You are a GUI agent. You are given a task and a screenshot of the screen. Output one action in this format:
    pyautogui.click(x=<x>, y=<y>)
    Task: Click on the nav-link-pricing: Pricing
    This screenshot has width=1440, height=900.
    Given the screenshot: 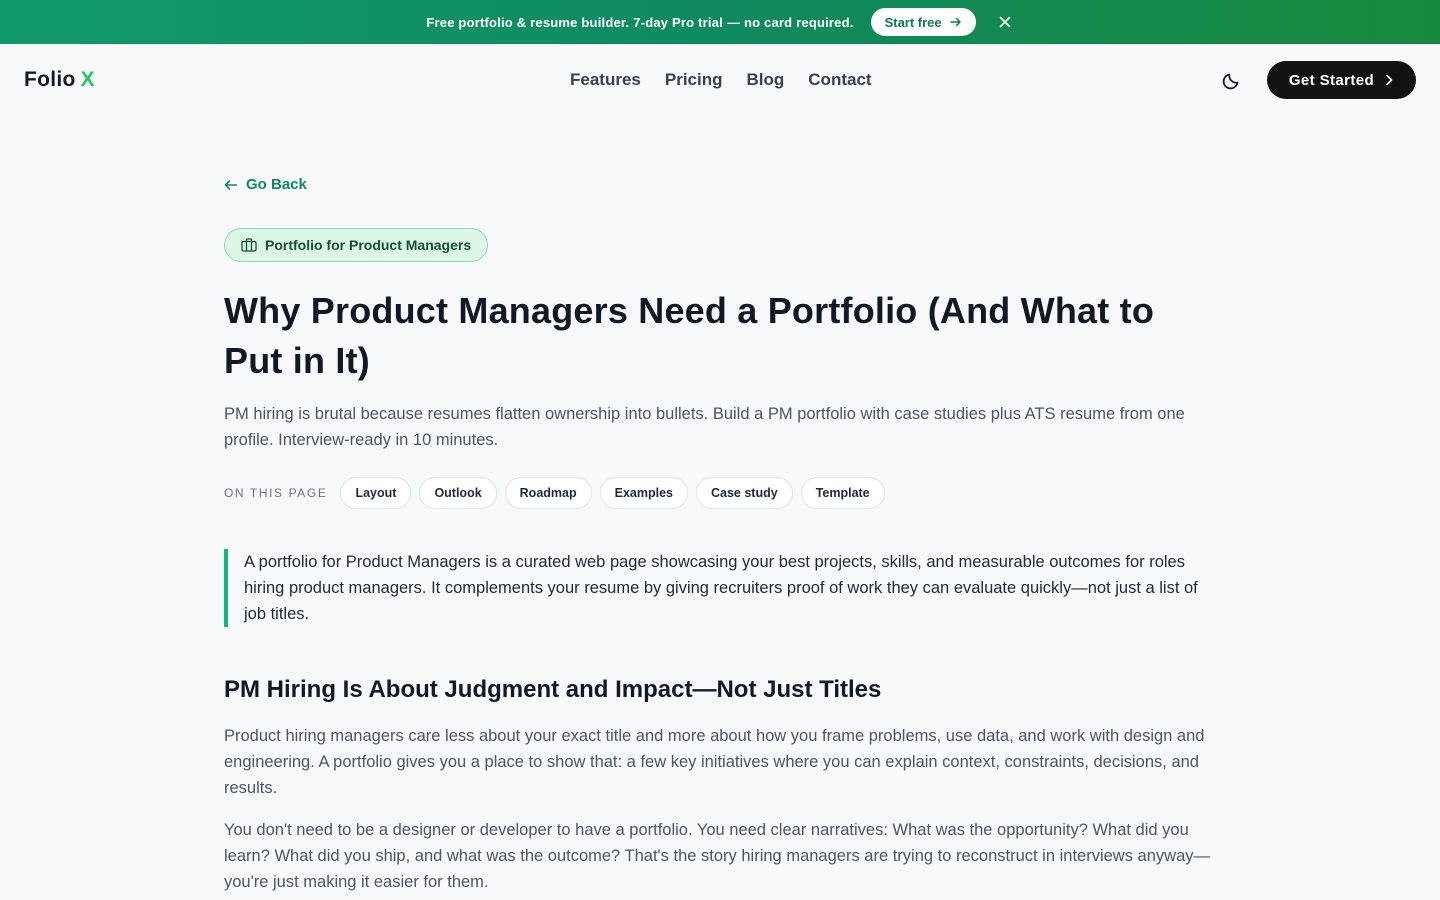 What is the action you would take?
    pyautogui.click(x=694, y=80)
    